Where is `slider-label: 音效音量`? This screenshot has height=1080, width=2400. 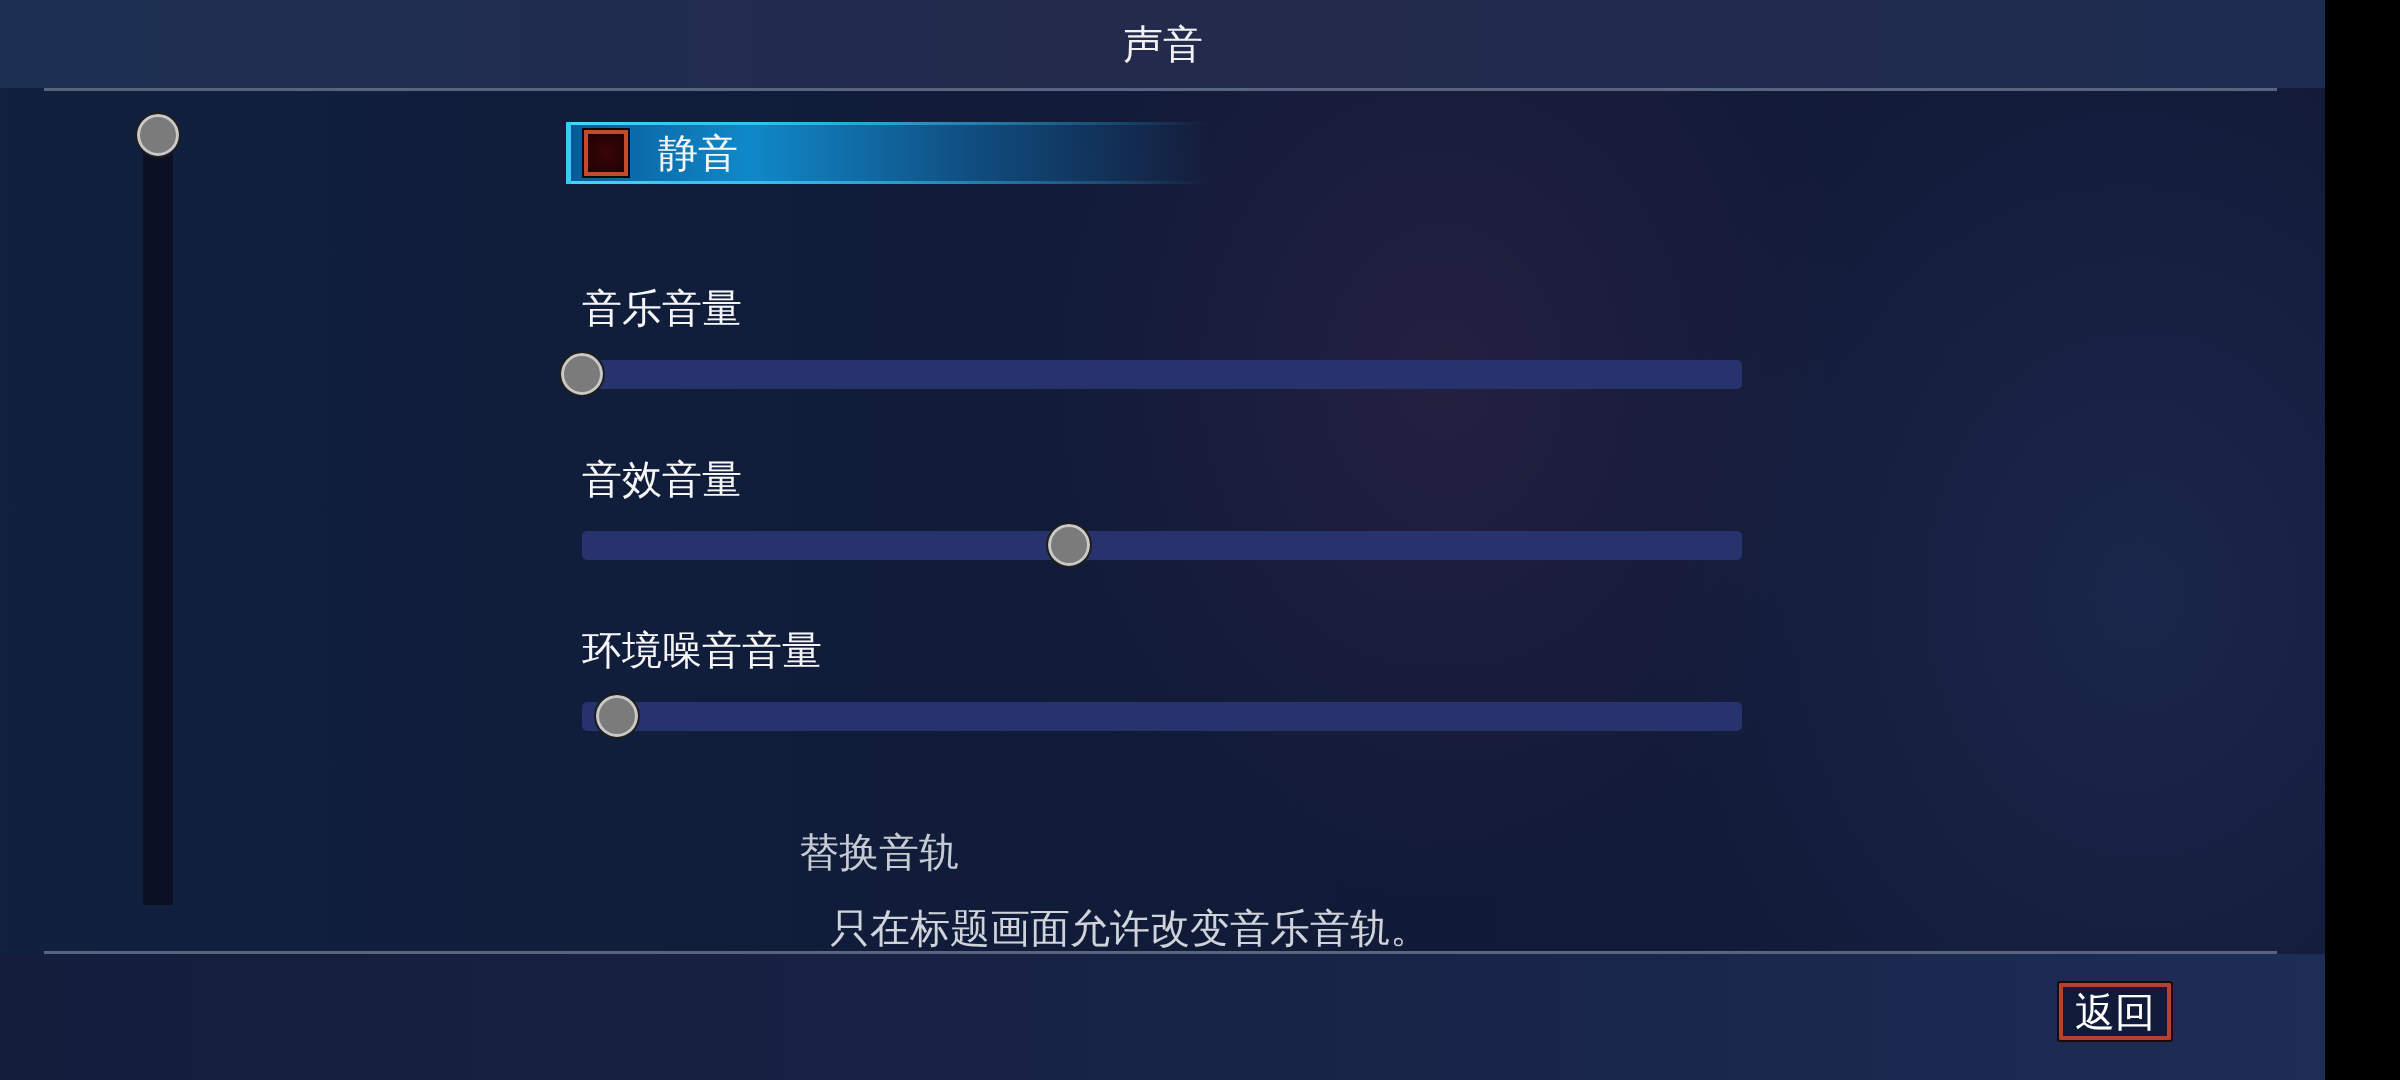
slider-label: 音效音量 is located at coordinates (662, 479).